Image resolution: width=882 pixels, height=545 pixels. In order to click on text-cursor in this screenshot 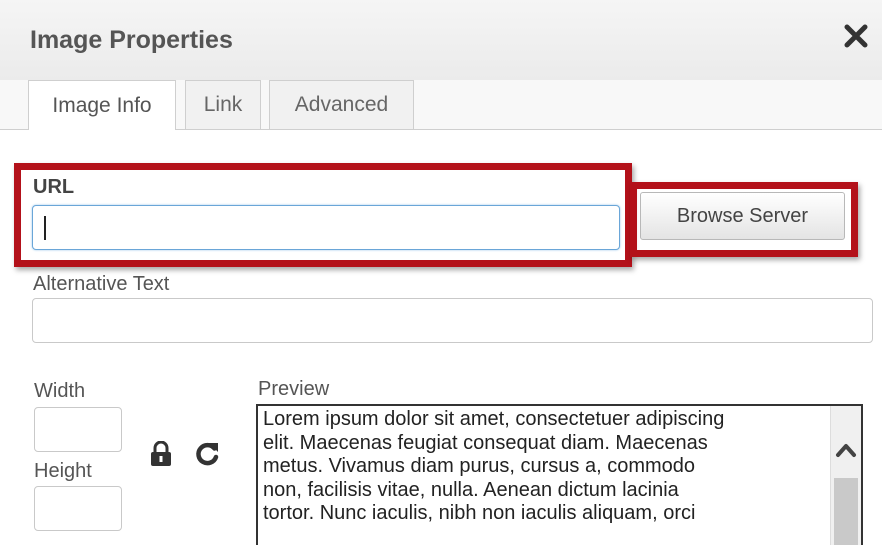, I will do `click(45, 228)`.